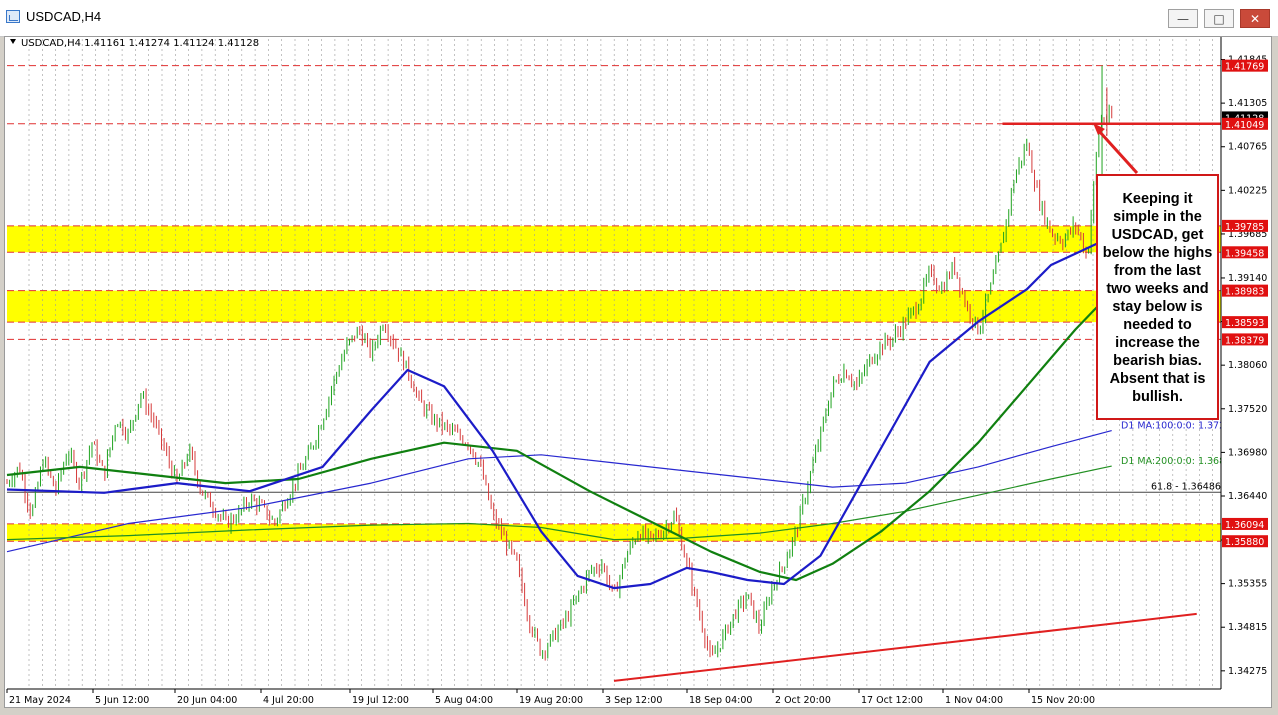 This screenshot has height=715, width=1278. What do you see at coordinates (288, 700) in the screenshot?
I see `time-tick-label: 4 Jul 20:00` at bounding box center [288, 700].